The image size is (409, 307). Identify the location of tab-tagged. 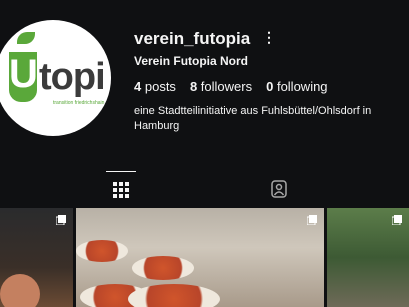
(279, 189).